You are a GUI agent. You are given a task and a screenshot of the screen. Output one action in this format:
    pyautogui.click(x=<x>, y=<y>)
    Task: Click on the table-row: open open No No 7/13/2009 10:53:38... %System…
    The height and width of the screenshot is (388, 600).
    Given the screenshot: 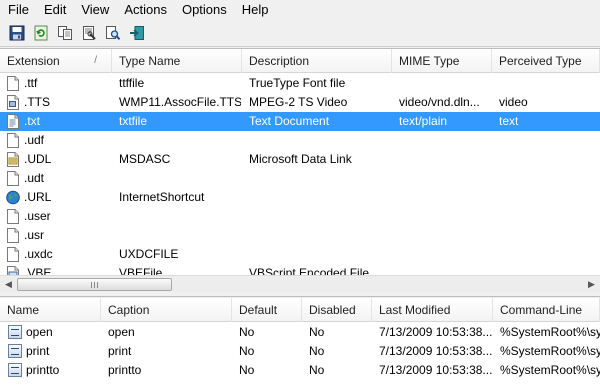 What is the action you would take?
    pyautogui.click(x=300, y=332)
    